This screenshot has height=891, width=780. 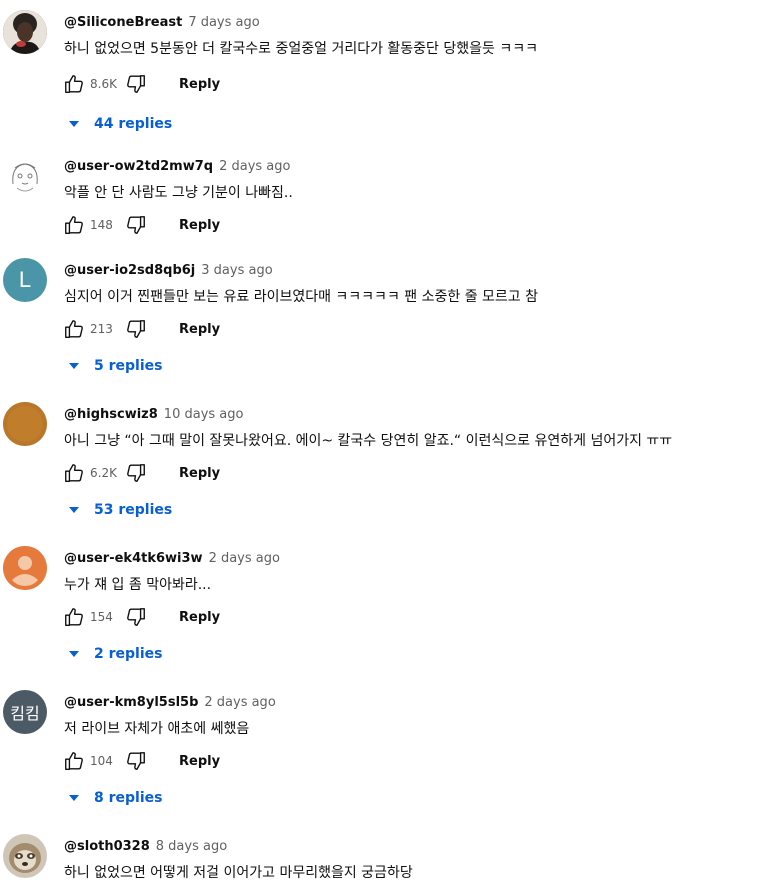 I want to click on replies-label: 2 replies, so click(x=128, y=654).